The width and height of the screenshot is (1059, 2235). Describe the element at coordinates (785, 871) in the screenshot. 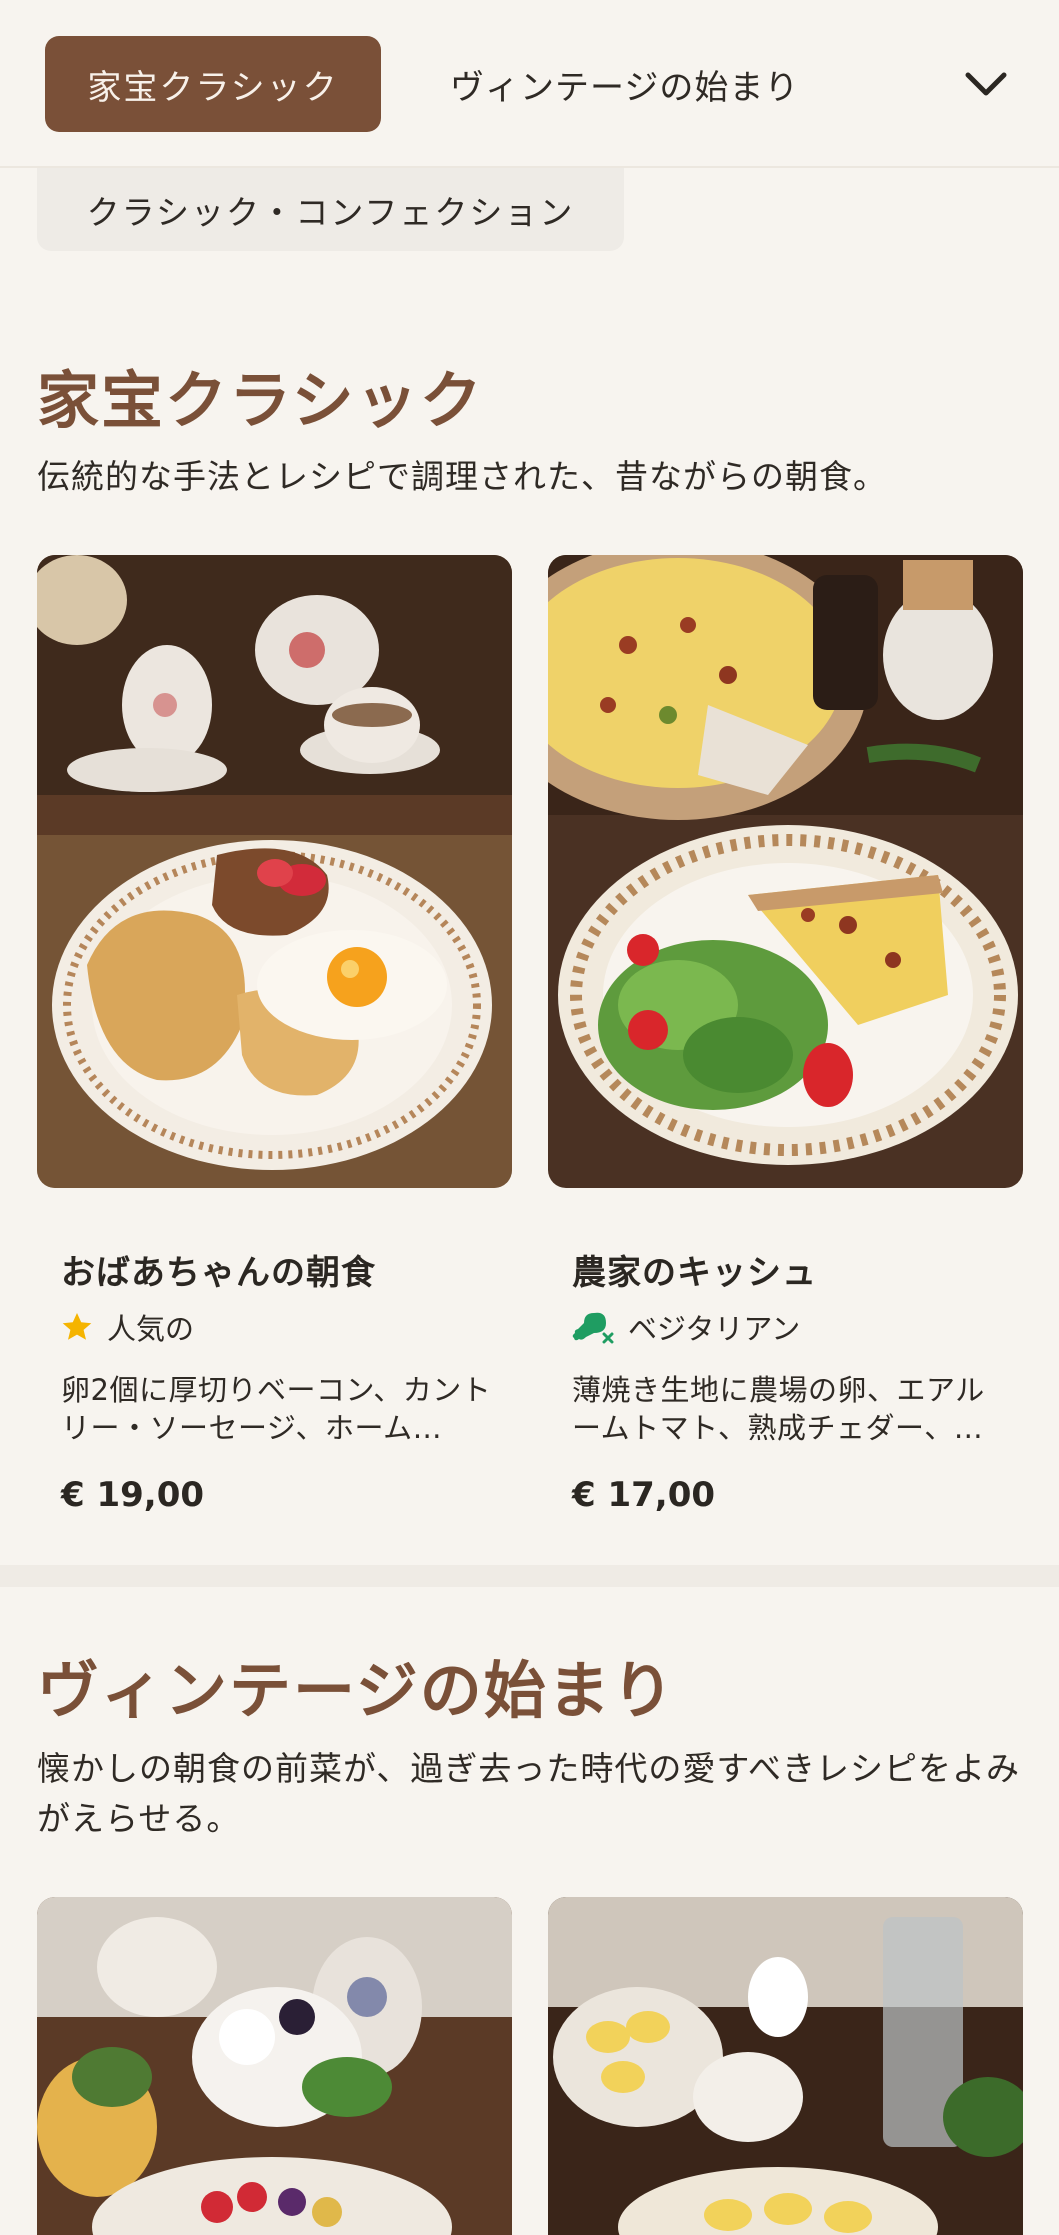

I see `dish-photo-farmhouse-quiche` at that location.